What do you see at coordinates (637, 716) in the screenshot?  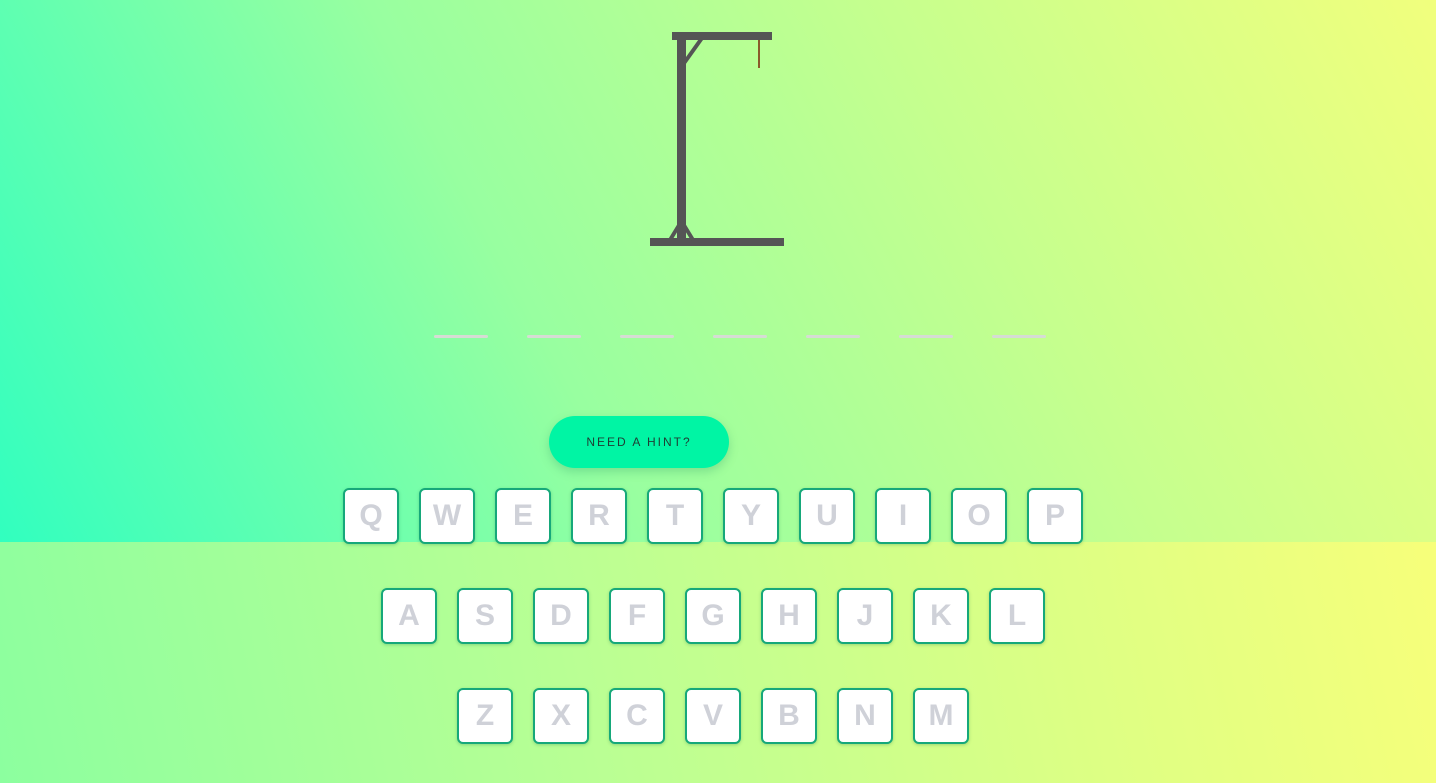 I see `key-c: C` at bounding box center [637, 716].